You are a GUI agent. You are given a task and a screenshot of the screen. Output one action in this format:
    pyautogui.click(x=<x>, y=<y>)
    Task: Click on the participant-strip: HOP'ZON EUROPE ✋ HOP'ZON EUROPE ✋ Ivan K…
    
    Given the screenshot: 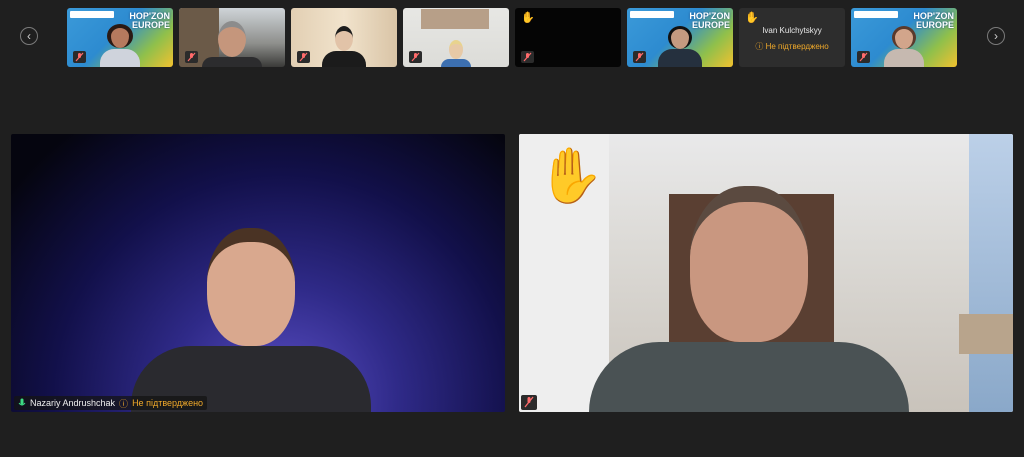 What is the action you would take?
    pyautogui.click(x=512, y=37)
    